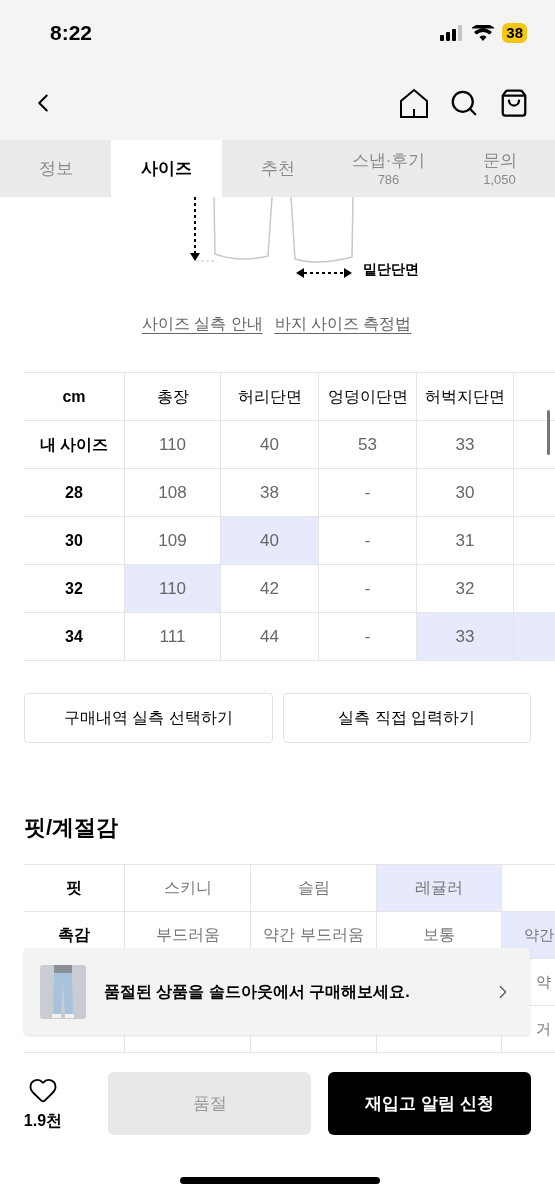 The height and width of the screenshot is (1200, 555). What do you see at coordinates (188, 888) in the screenshot?
I see `table-cell: 스키니` at bounding box center [188, 888].